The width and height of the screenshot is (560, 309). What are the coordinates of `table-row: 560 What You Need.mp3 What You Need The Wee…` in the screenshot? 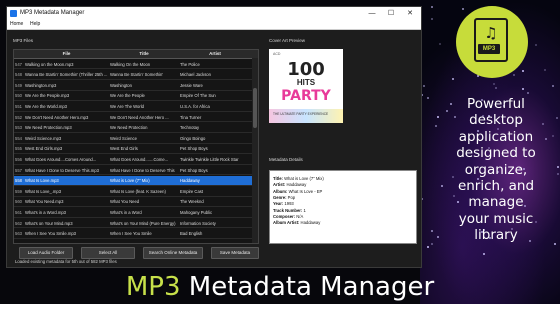 It's located at (133, 202).